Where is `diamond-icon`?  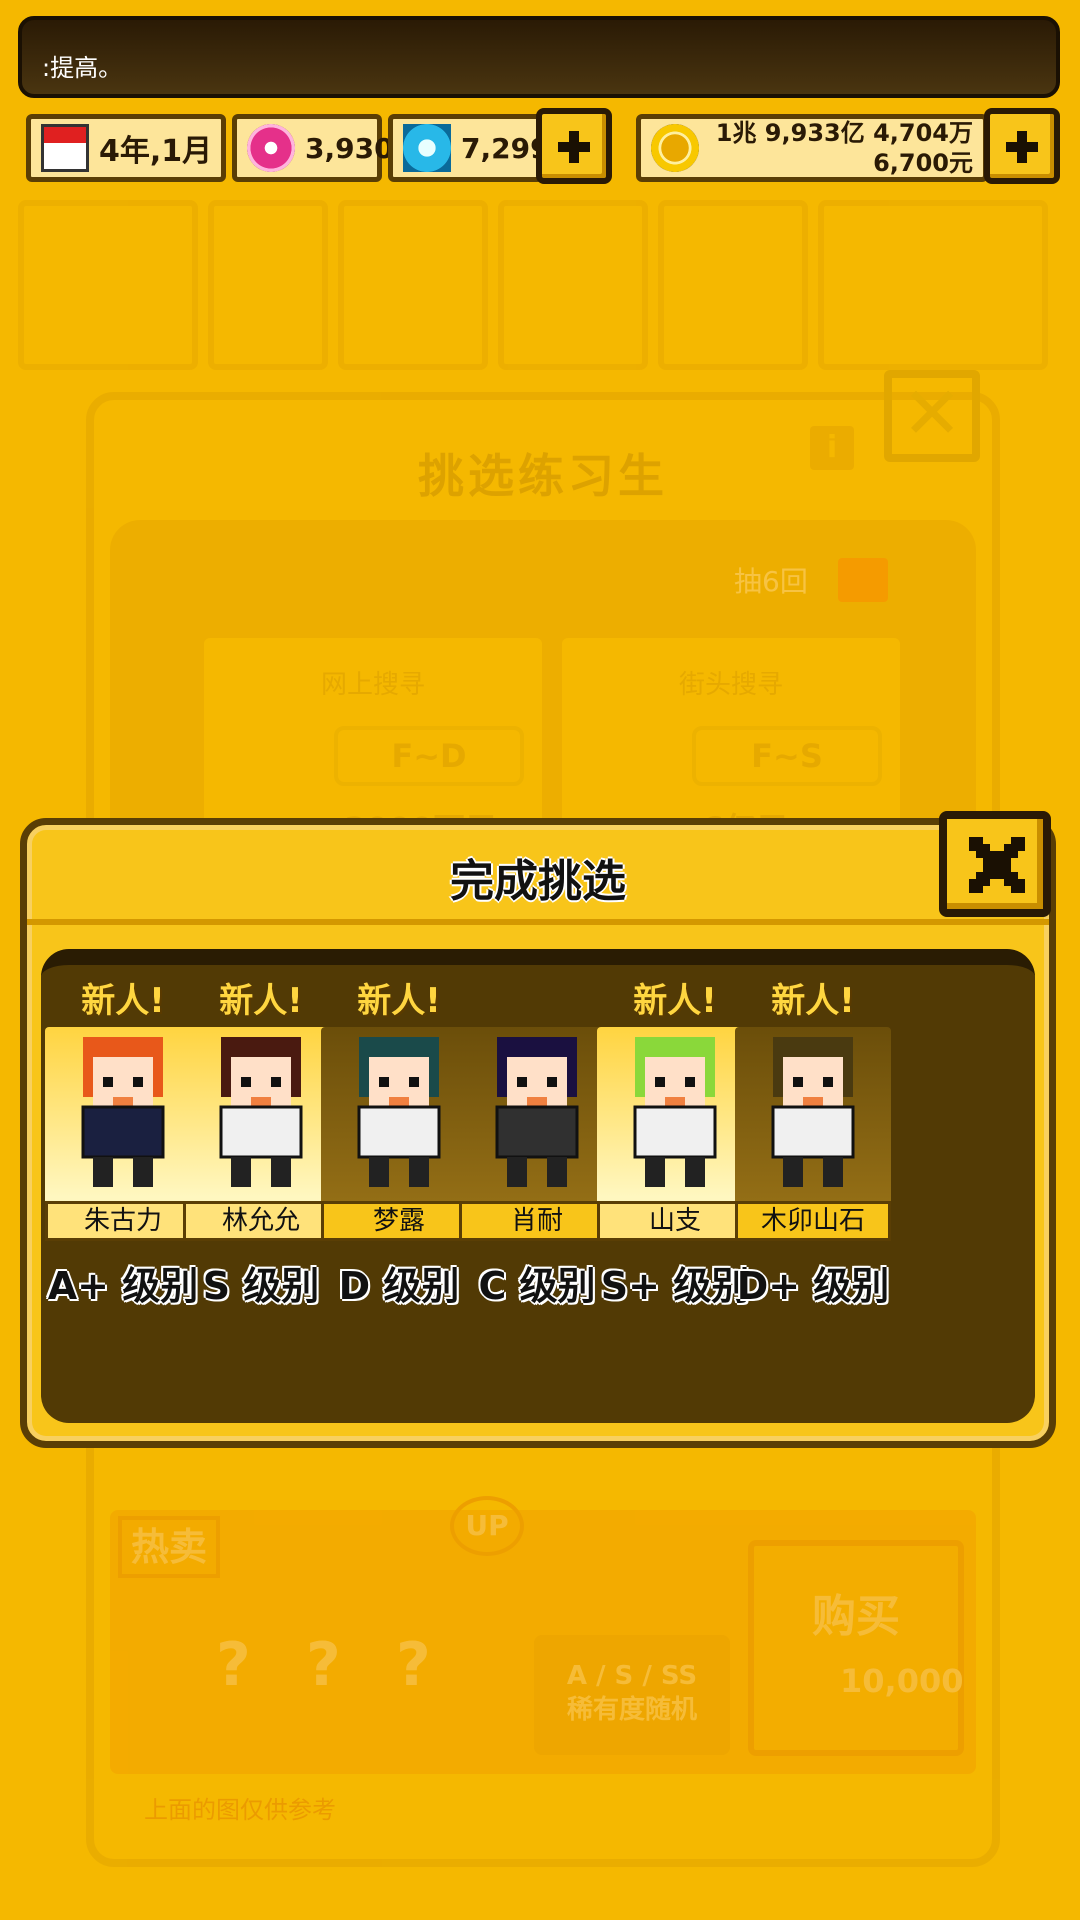
diamond-icon is located at coordinates (427, 148).